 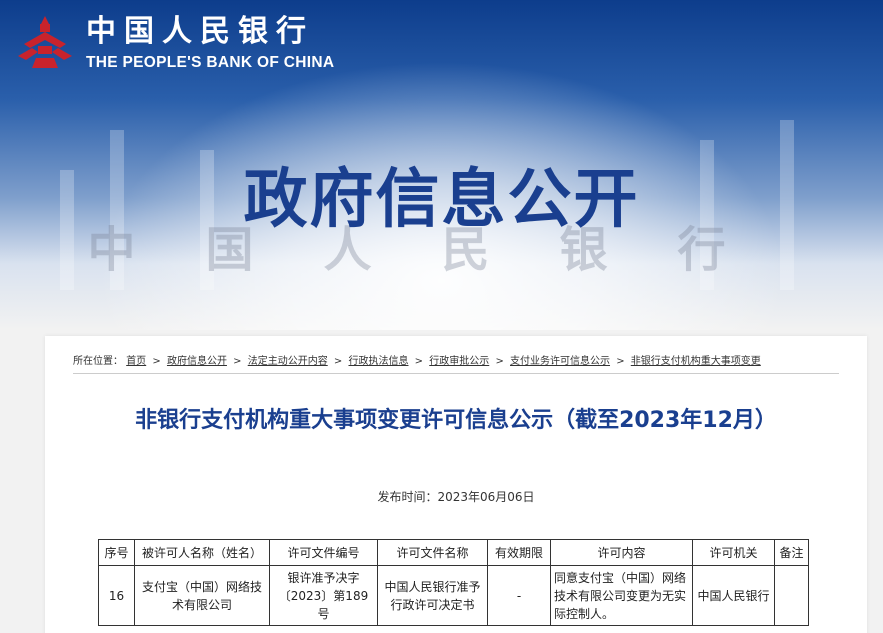 What do you see at coordinates (560, 361) in the screenshot?
I see `breadcrumb-payment-license: 支付业务许可信息公示` at bounding box center [560, 361].